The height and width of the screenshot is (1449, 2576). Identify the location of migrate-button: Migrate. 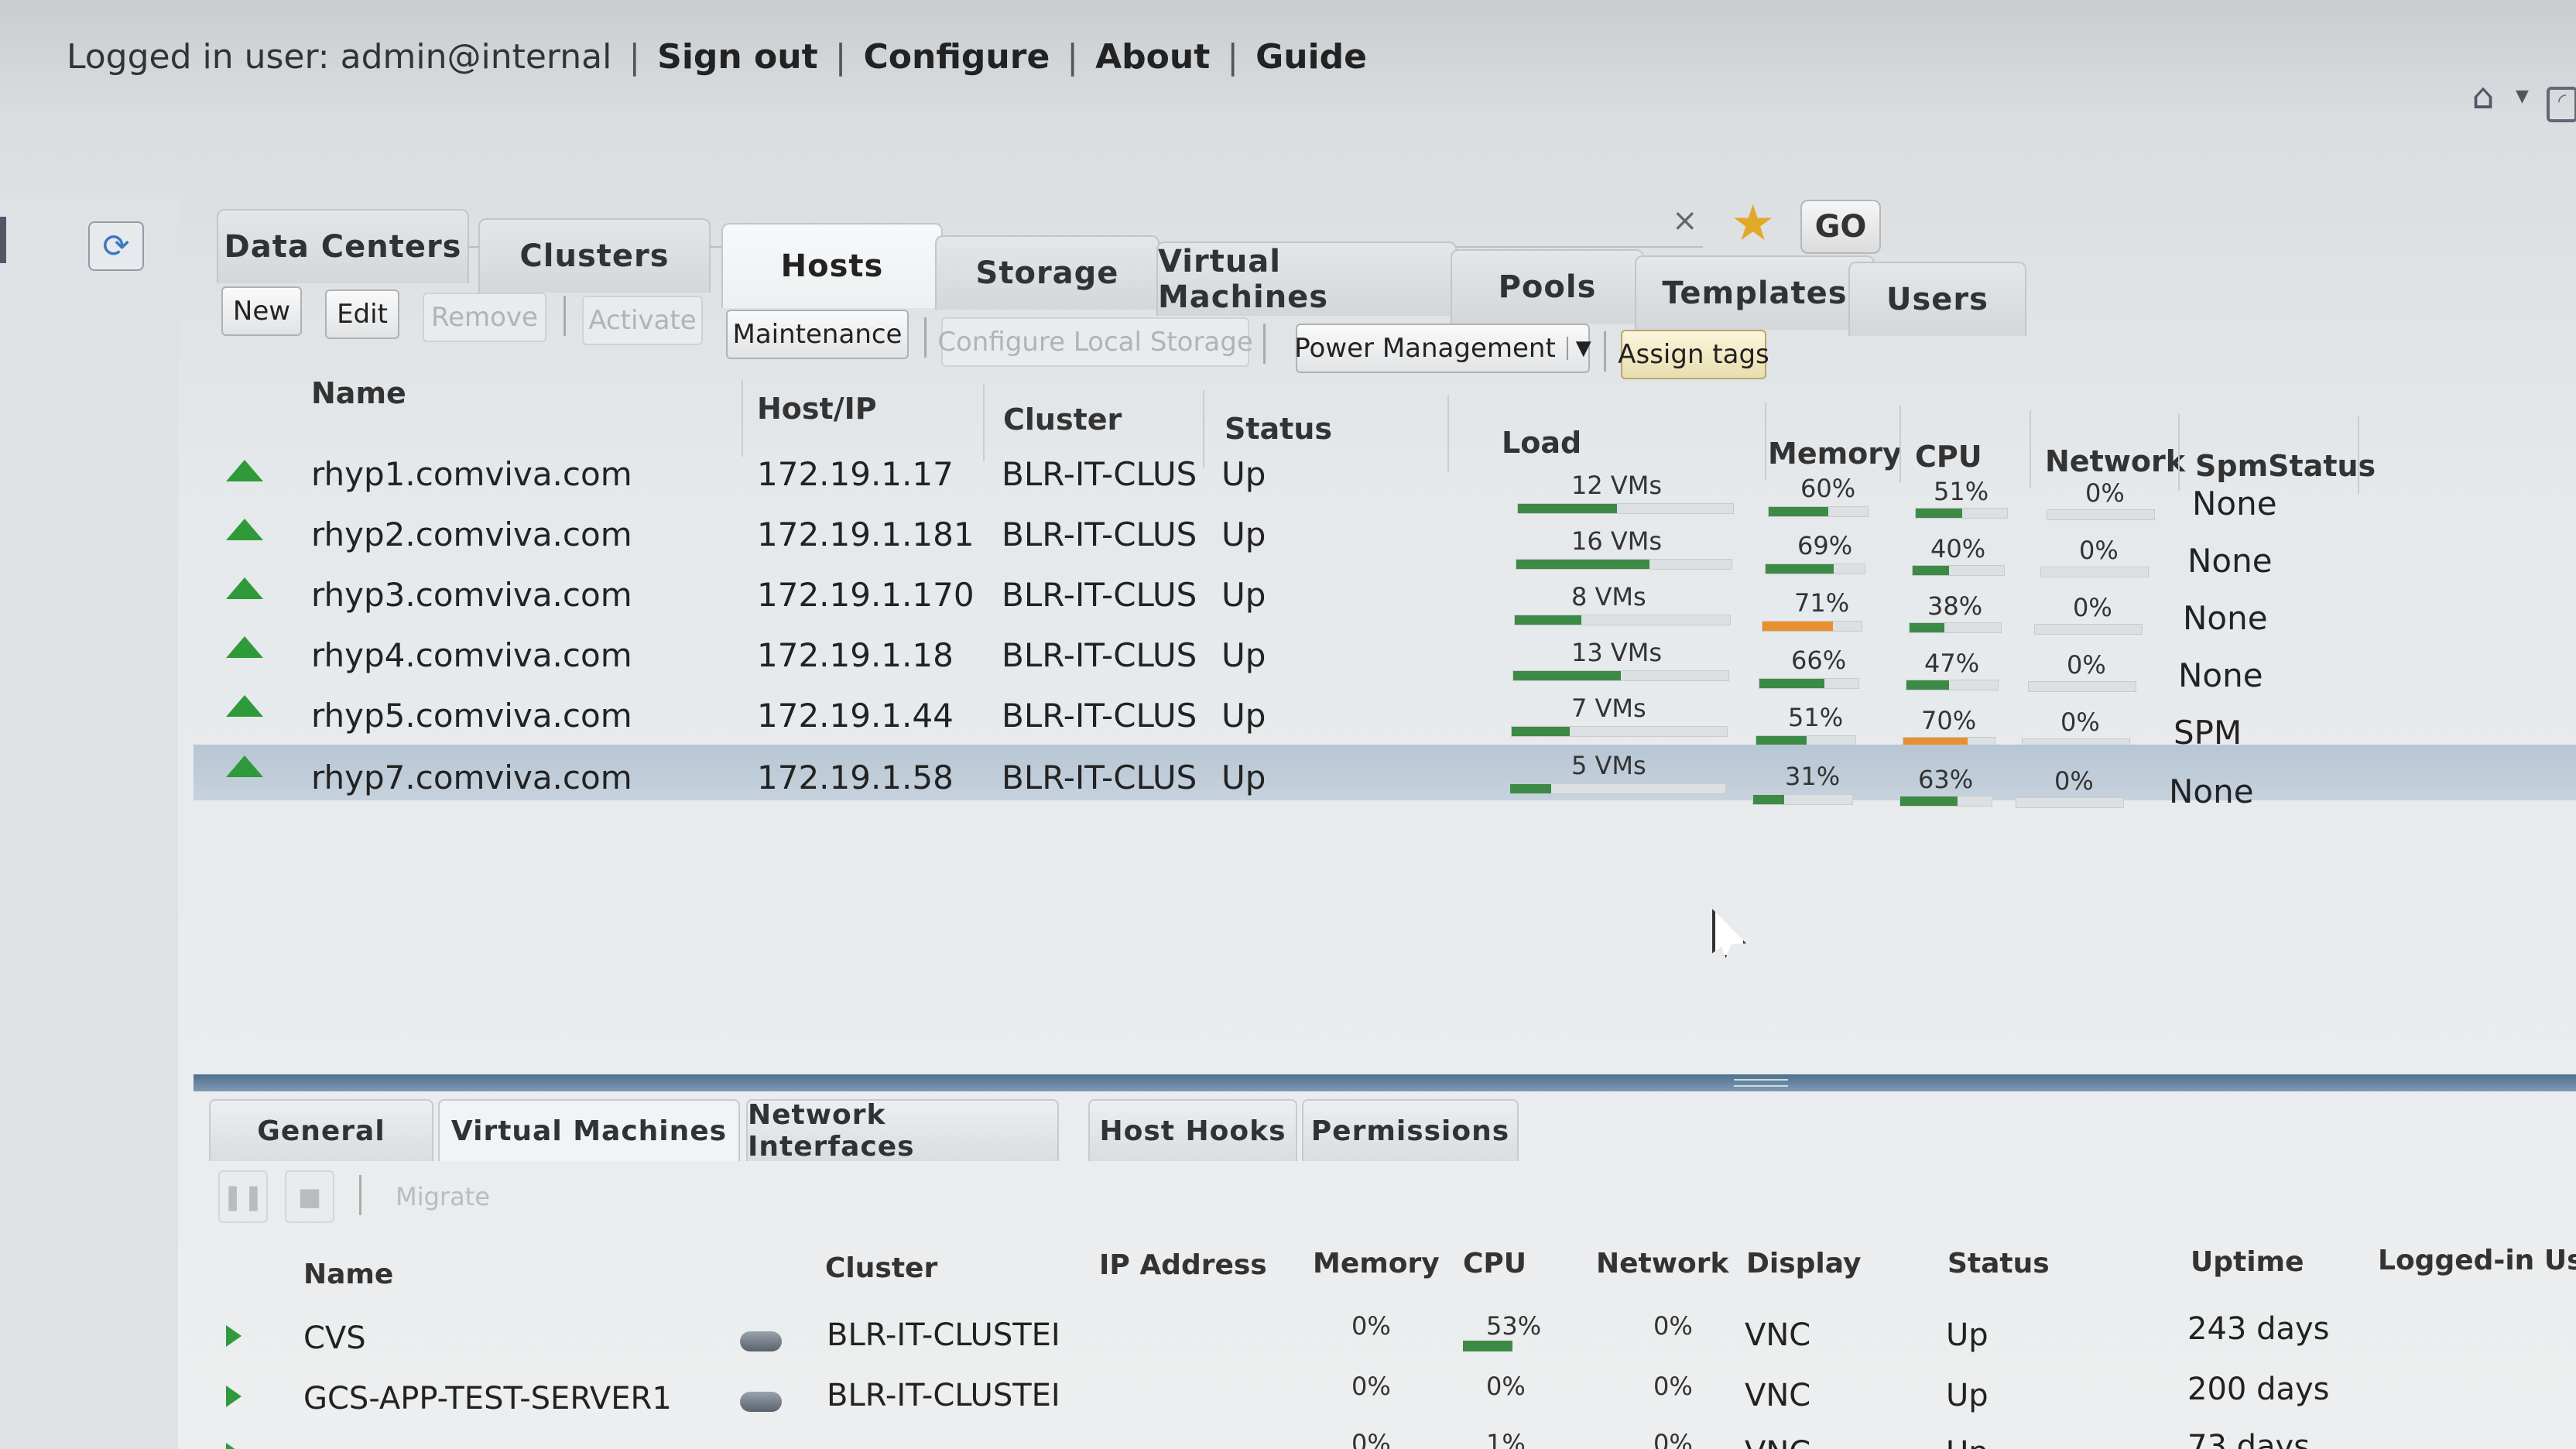
(443, 1196).